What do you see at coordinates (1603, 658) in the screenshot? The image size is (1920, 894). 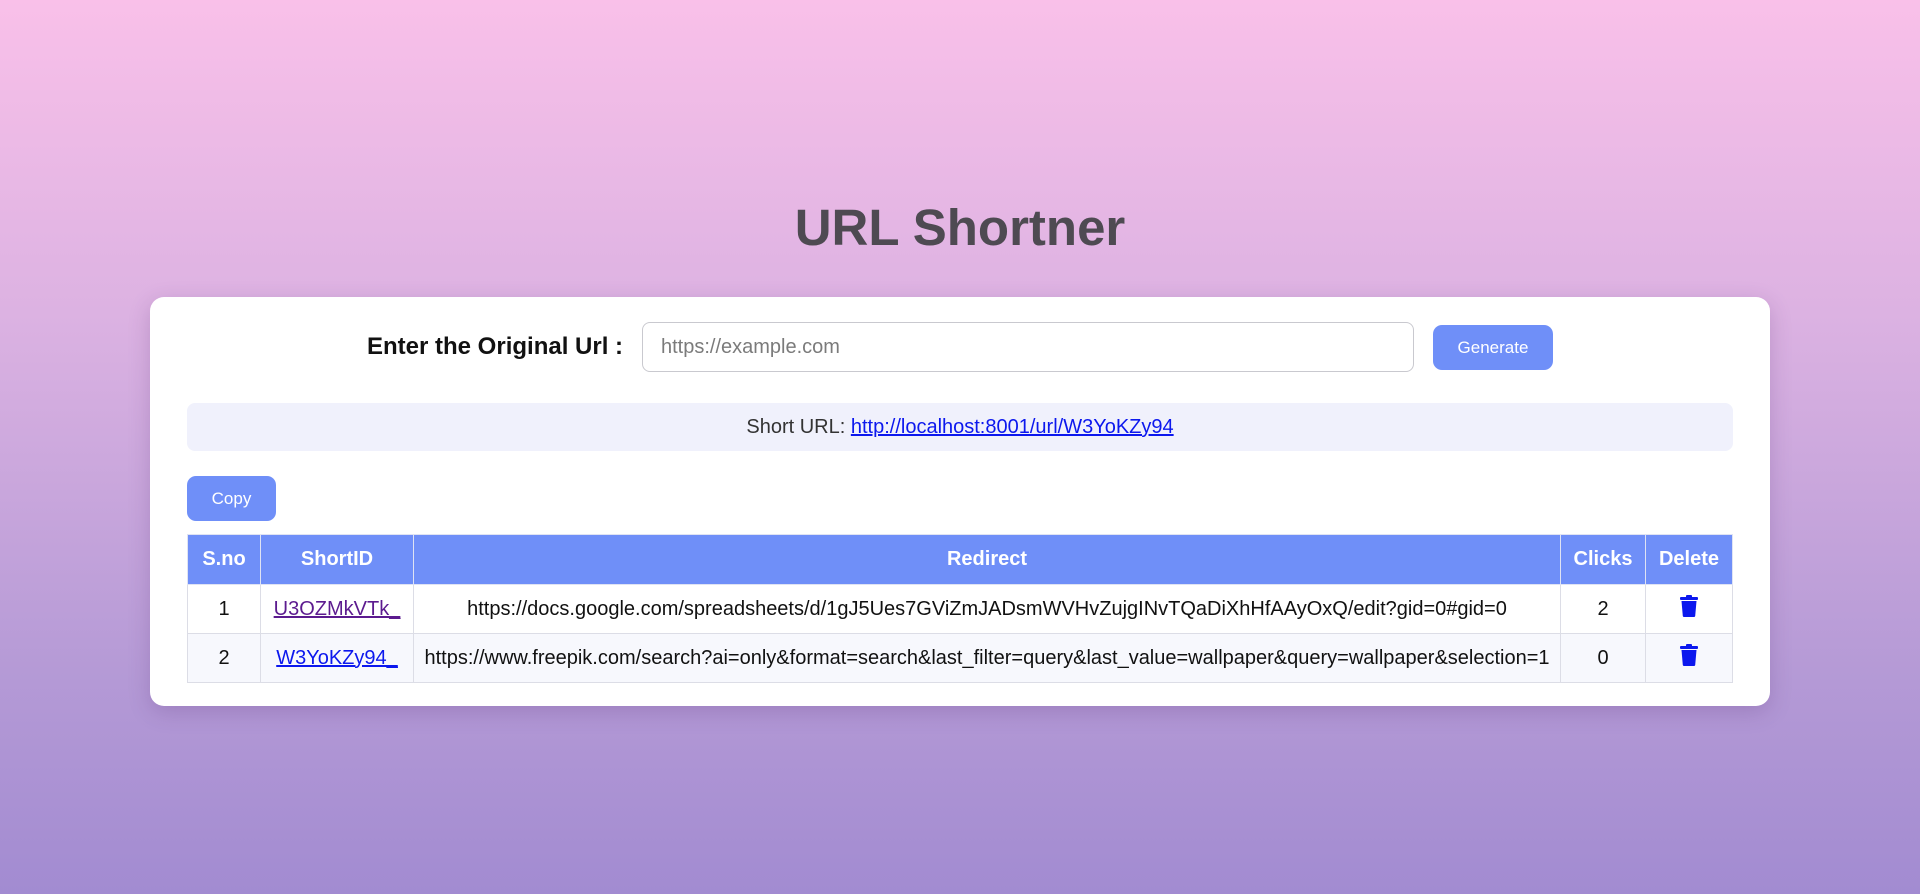 I see `row-clicks: 0` at bounding box center [1603, 658].